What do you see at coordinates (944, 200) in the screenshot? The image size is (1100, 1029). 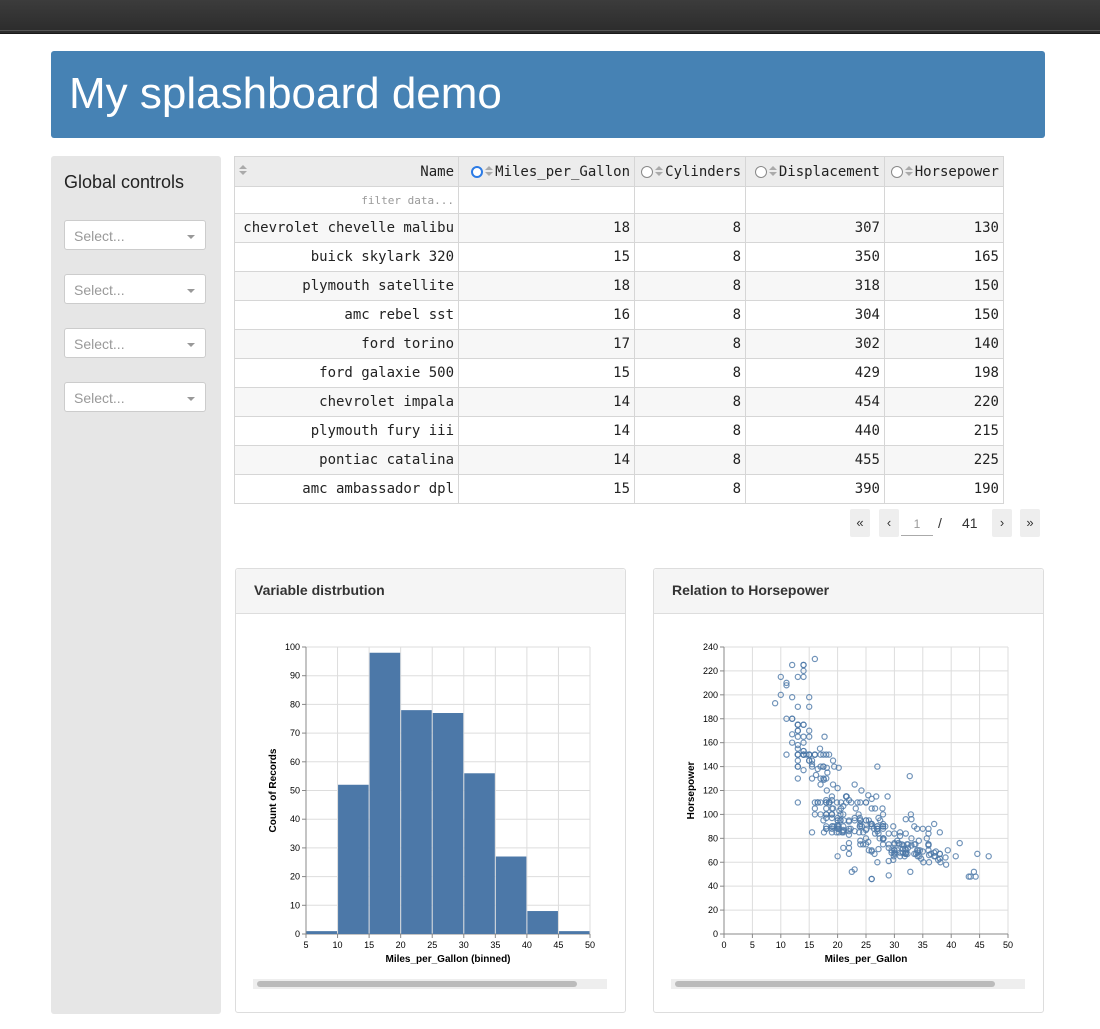 I see `filter-input-horsepower` at bounding box center [944, 200].